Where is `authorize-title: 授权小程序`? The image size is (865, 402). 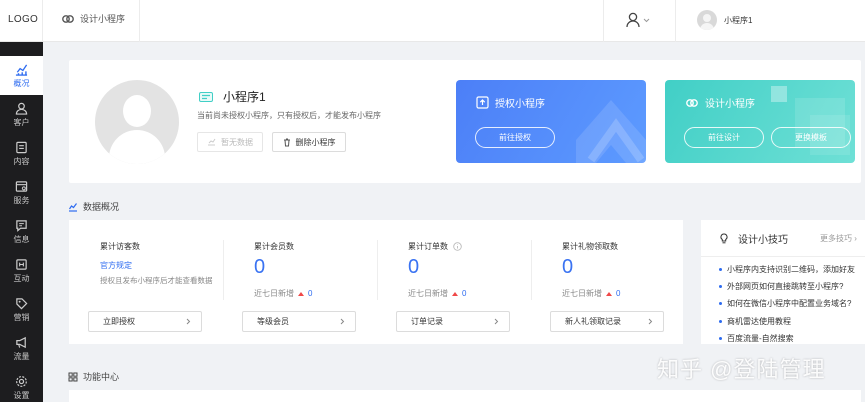 authorize-title: 授权小程序 is located at coordinates (510, 102).